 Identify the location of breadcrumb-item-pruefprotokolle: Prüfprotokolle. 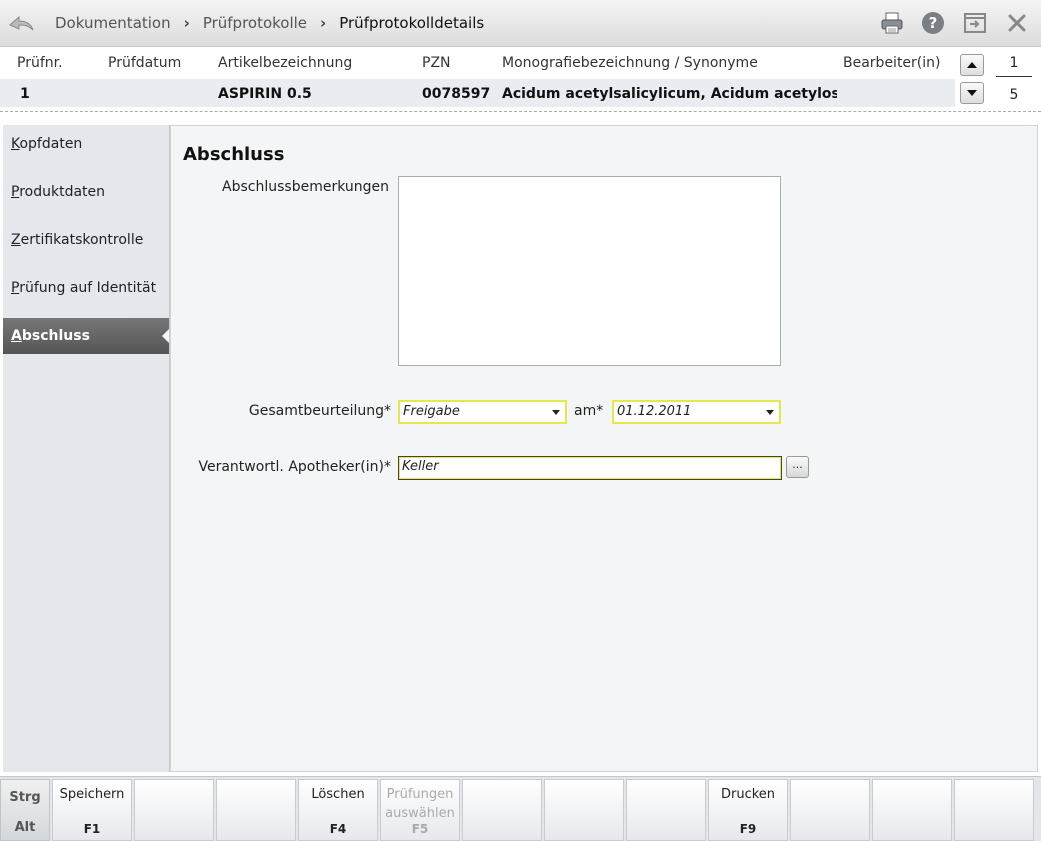
(255, 23).